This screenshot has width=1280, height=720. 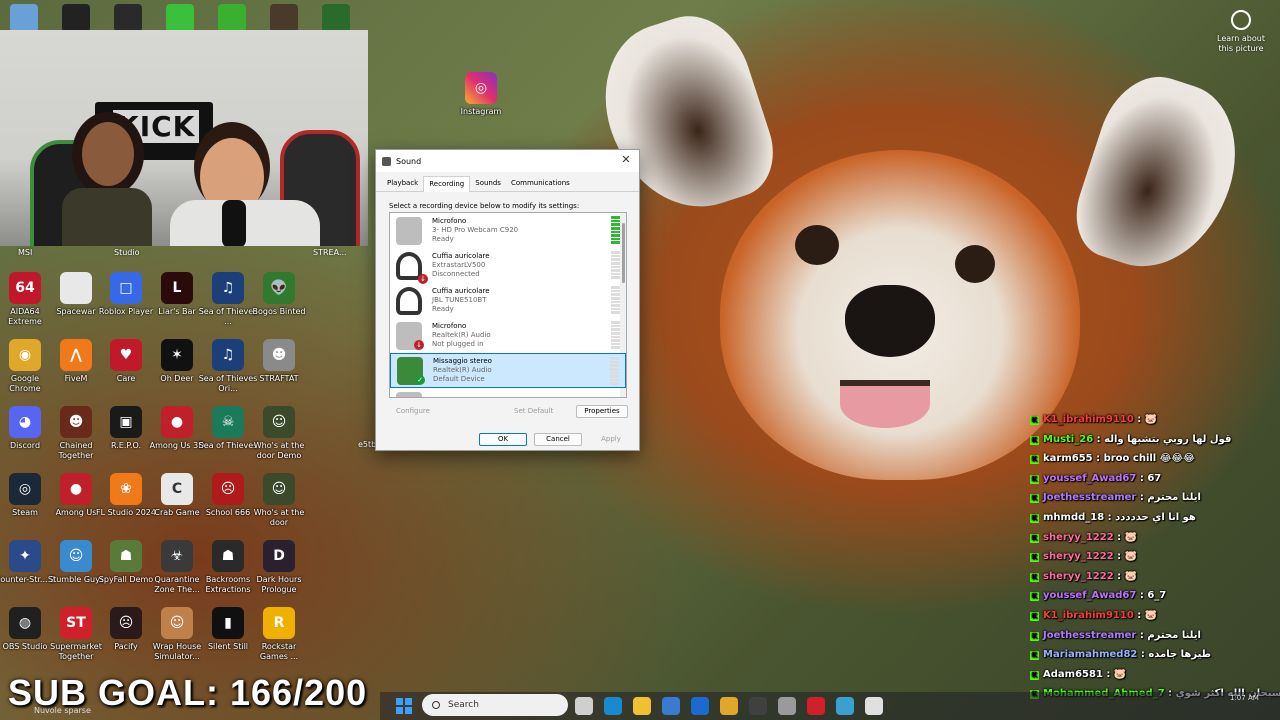 I want to click on device-detail: Disconnected, so click(x=456, y=274).